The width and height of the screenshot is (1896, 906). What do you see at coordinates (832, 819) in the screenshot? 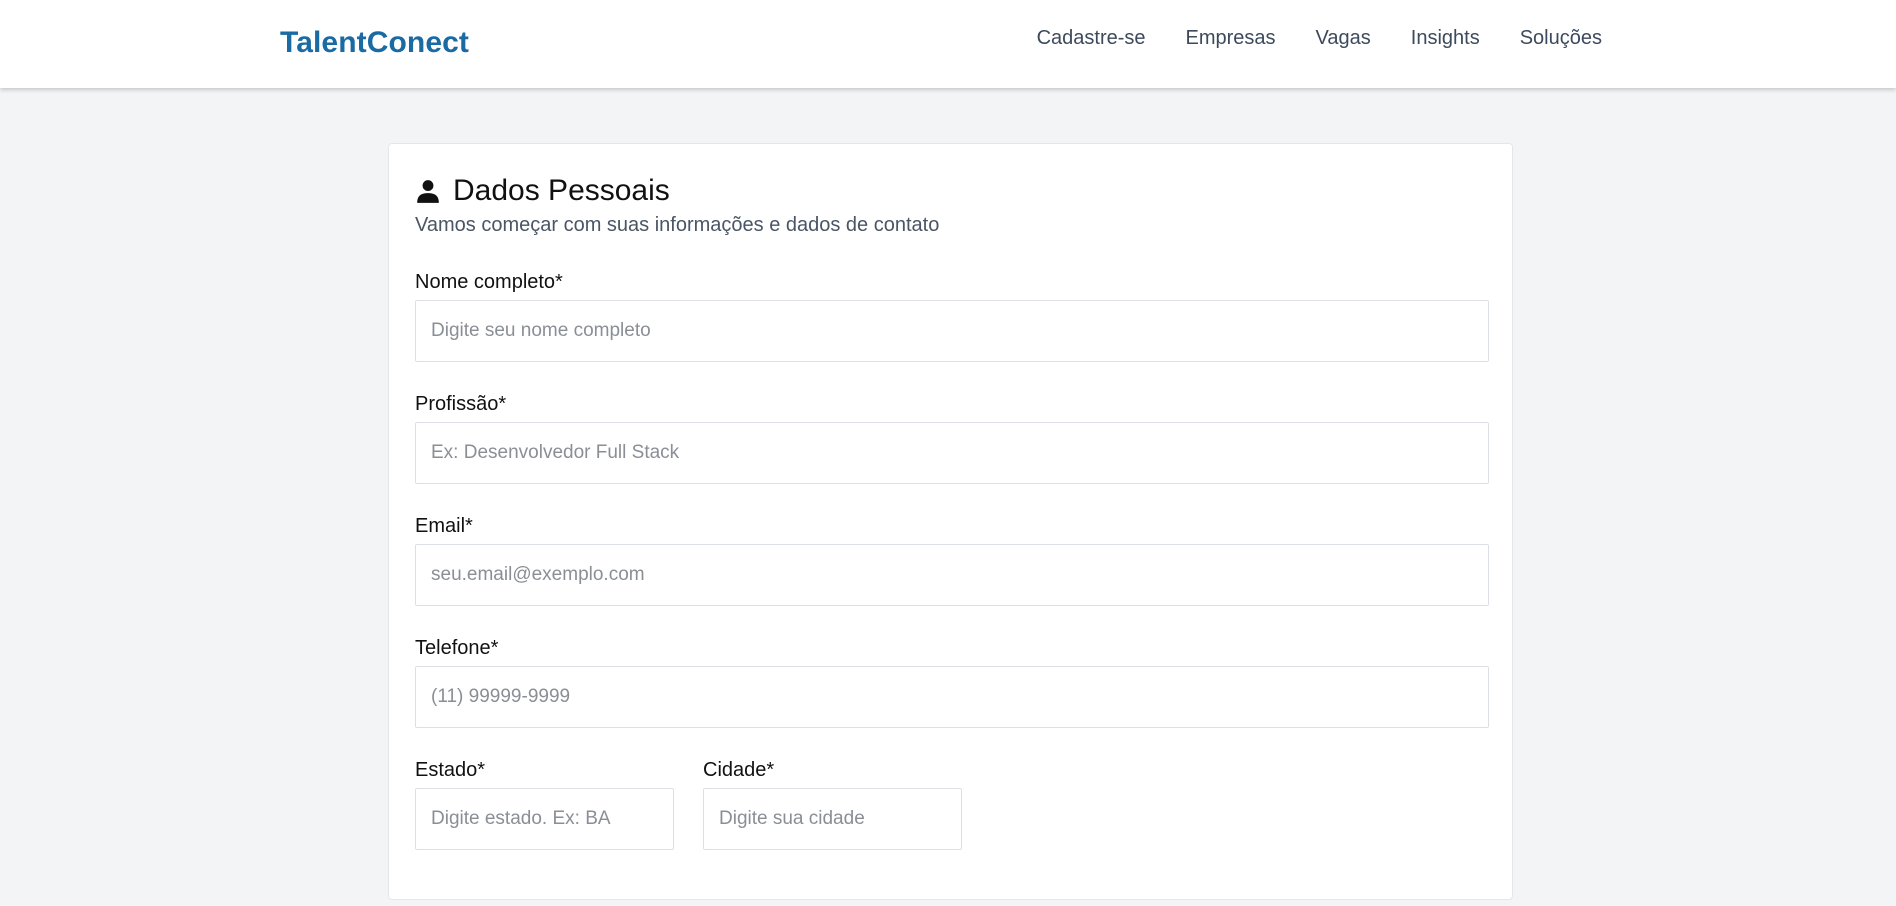
I see `cidade-input` at bounding box center [832, 819].